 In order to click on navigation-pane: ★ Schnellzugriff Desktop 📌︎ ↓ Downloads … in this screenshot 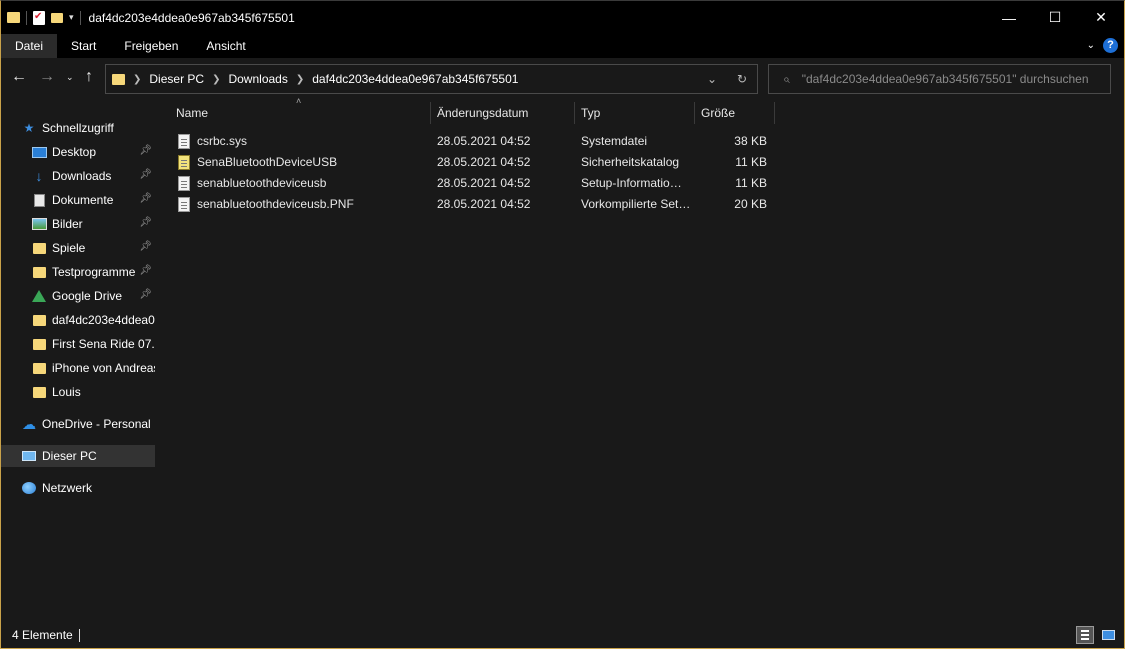, I will do `click(79, 358)`.